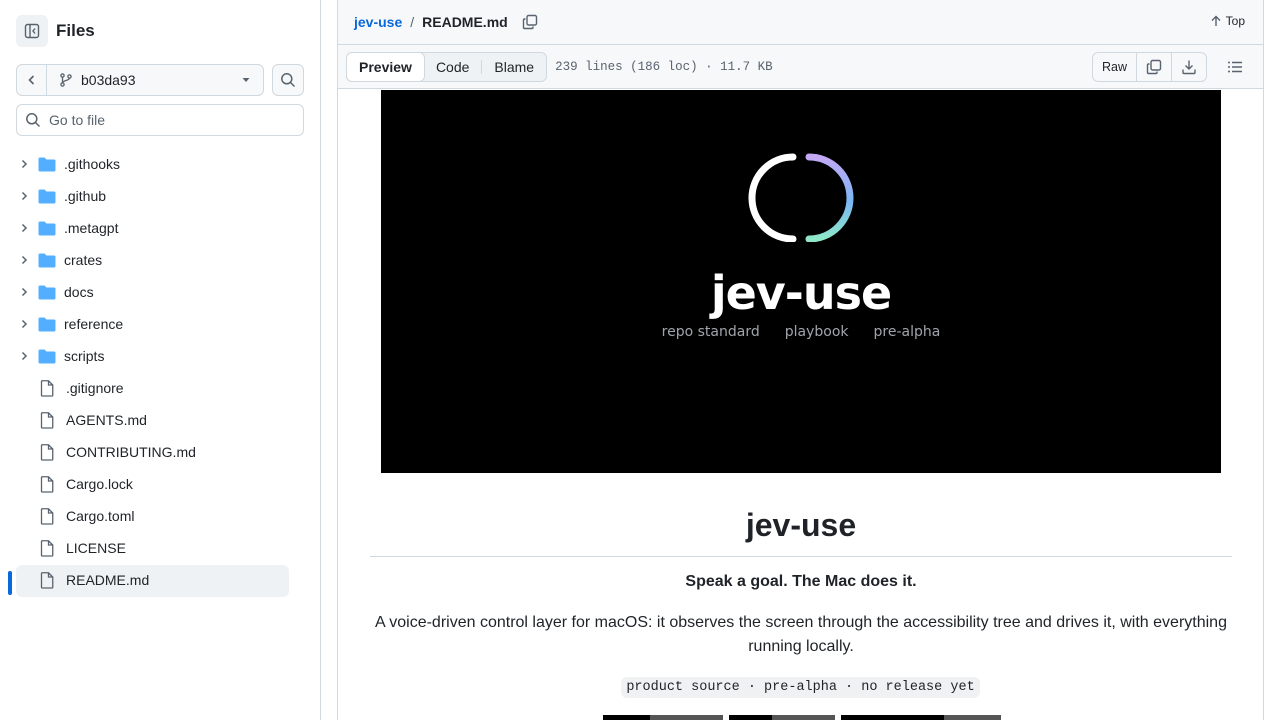  What do you see at coordinates (155, 80) in the screenshot?
I see `branch-dropdown: b03da93` at bounding box center [155, 80].